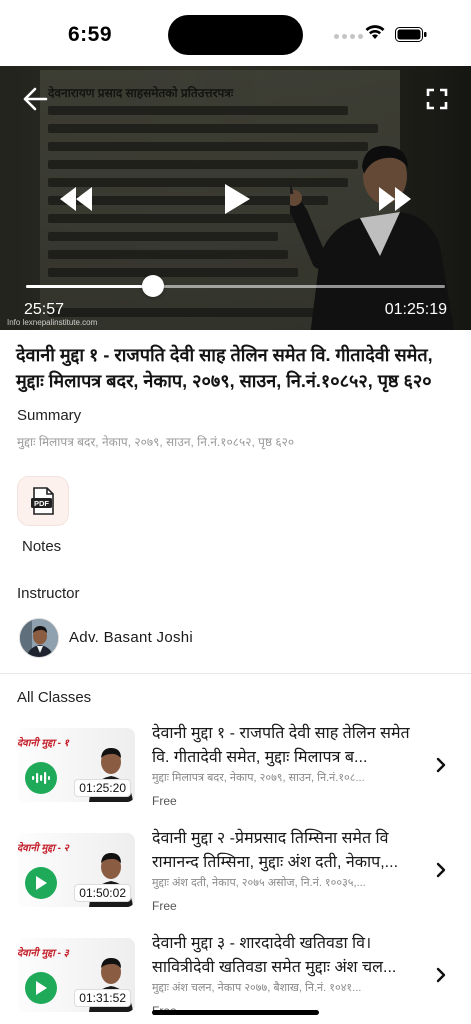  What do you see at coordinates (52, 322) in the screenshot?
I see `watermark: Info lexnepalinstitute.com` at bounding box center [52, 322].